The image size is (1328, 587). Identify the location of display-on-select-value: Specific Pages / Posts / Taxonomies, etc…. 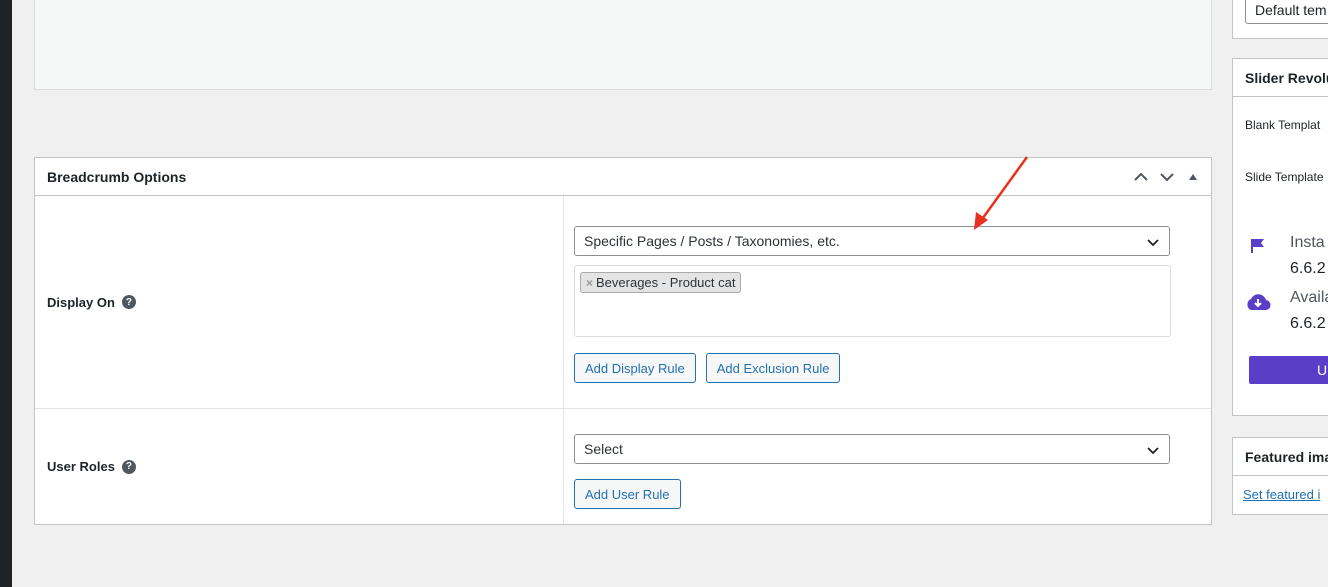
(712, 241).